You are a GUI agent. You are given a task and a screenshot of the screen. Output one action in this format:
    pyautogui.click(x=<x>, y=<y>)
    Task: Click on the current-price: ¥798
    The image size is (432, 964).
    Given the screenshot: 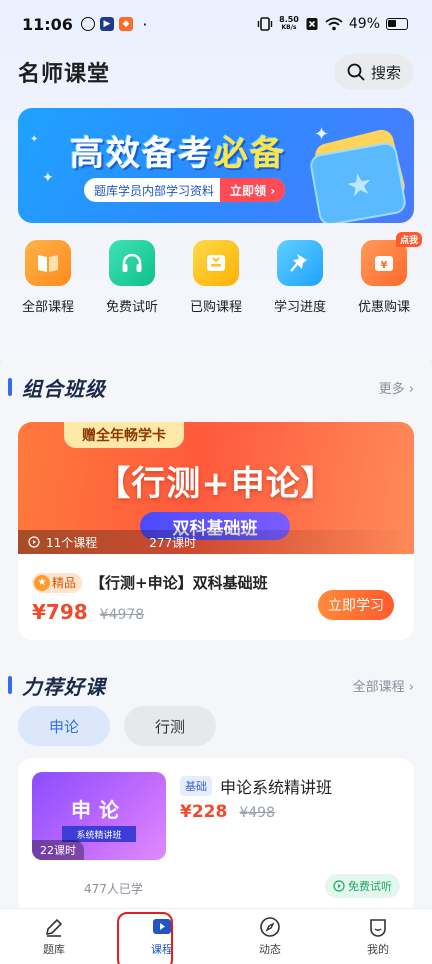 What is the action you would take?
    pyautogui.click(x=60, y=612)
    